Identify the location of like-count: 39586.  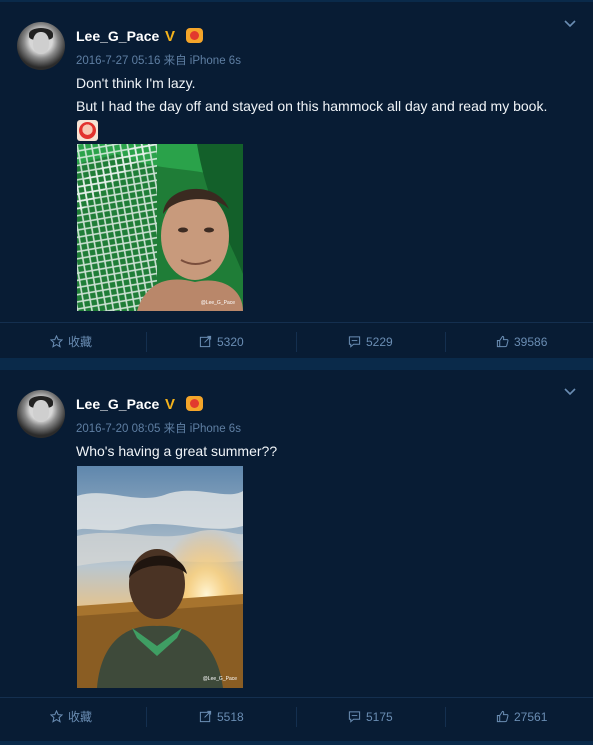
(531, 342).